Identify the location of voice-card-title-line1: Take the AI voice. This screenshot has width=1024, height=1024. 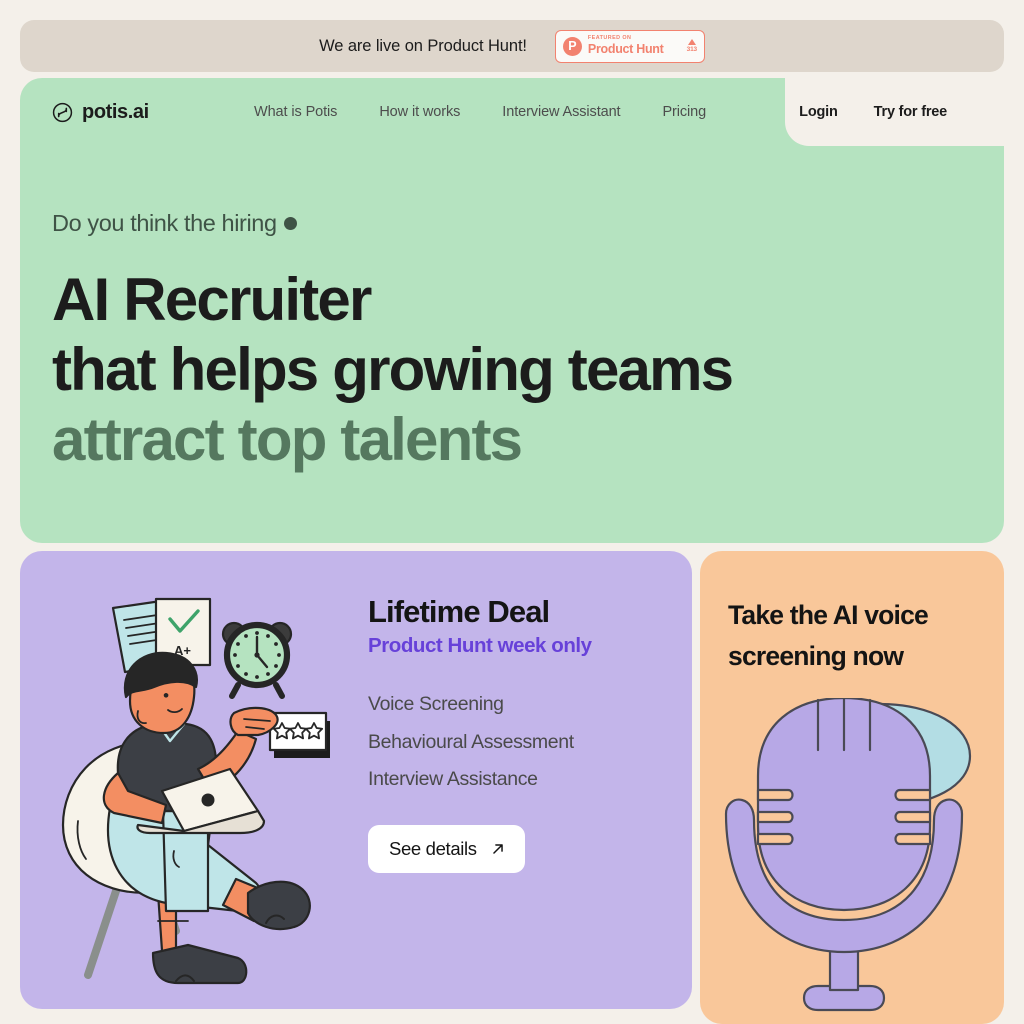
(828, 615).